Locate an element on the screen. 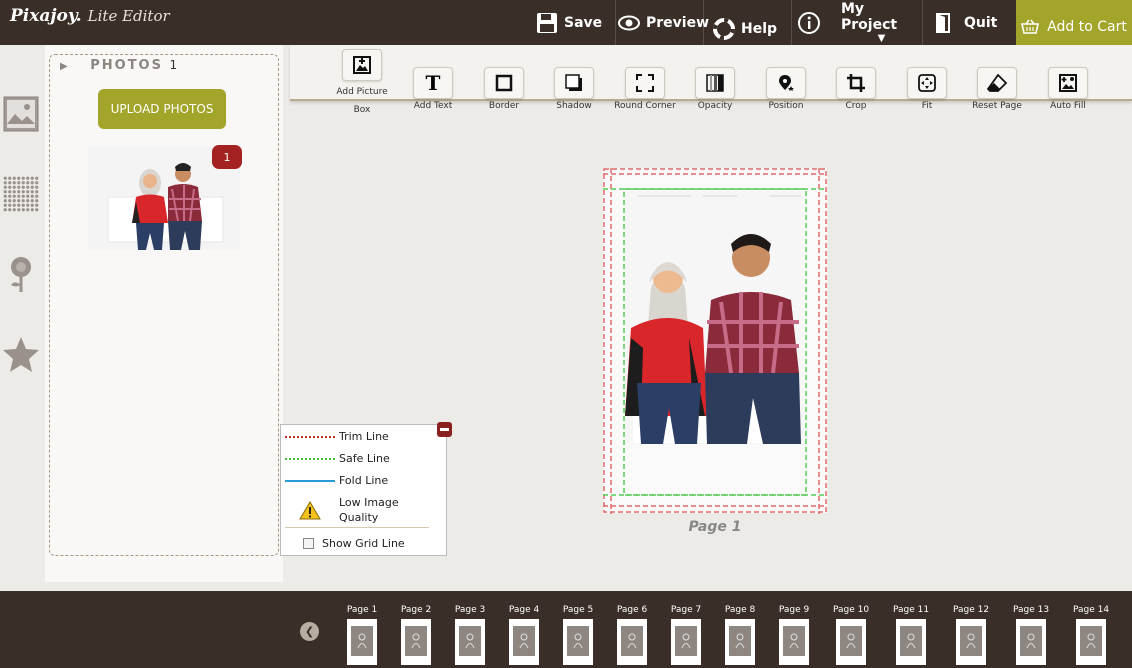 The image size is (1132, 668). opacity-tool: Opacity is located at coordinates (715, 89).